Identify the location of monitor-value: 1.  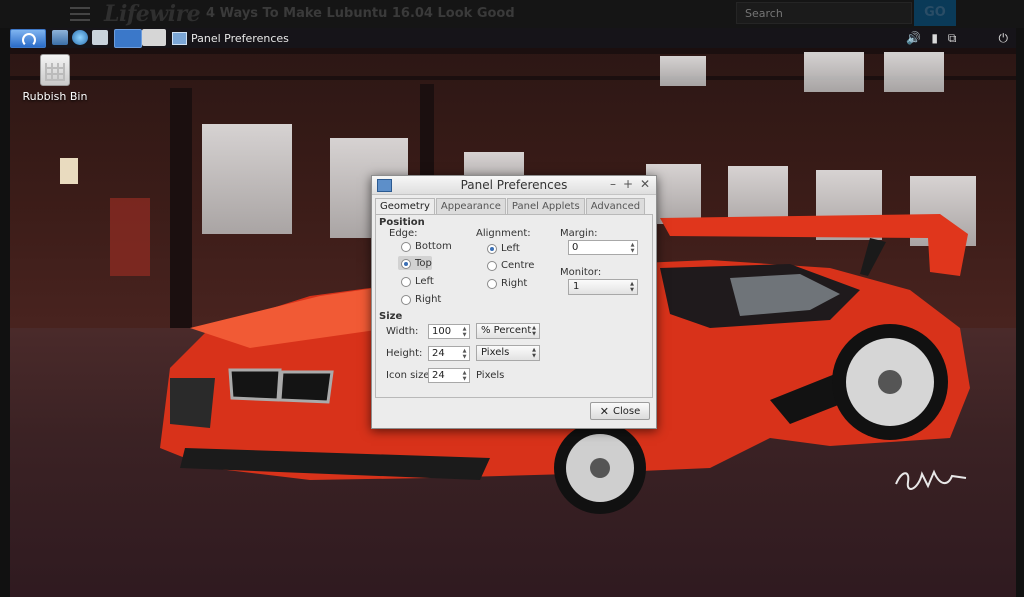
(576, 286).